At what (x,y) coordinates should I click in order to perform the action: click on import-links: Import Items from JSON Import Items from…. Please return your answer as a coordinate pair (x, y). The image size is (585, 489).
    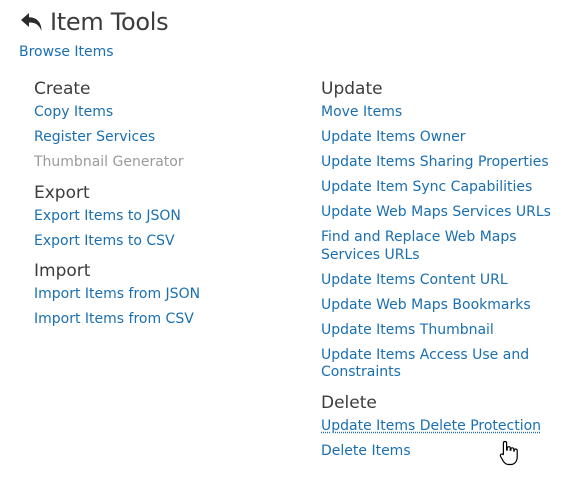
    Looking at the image, I should click on (169, 307).